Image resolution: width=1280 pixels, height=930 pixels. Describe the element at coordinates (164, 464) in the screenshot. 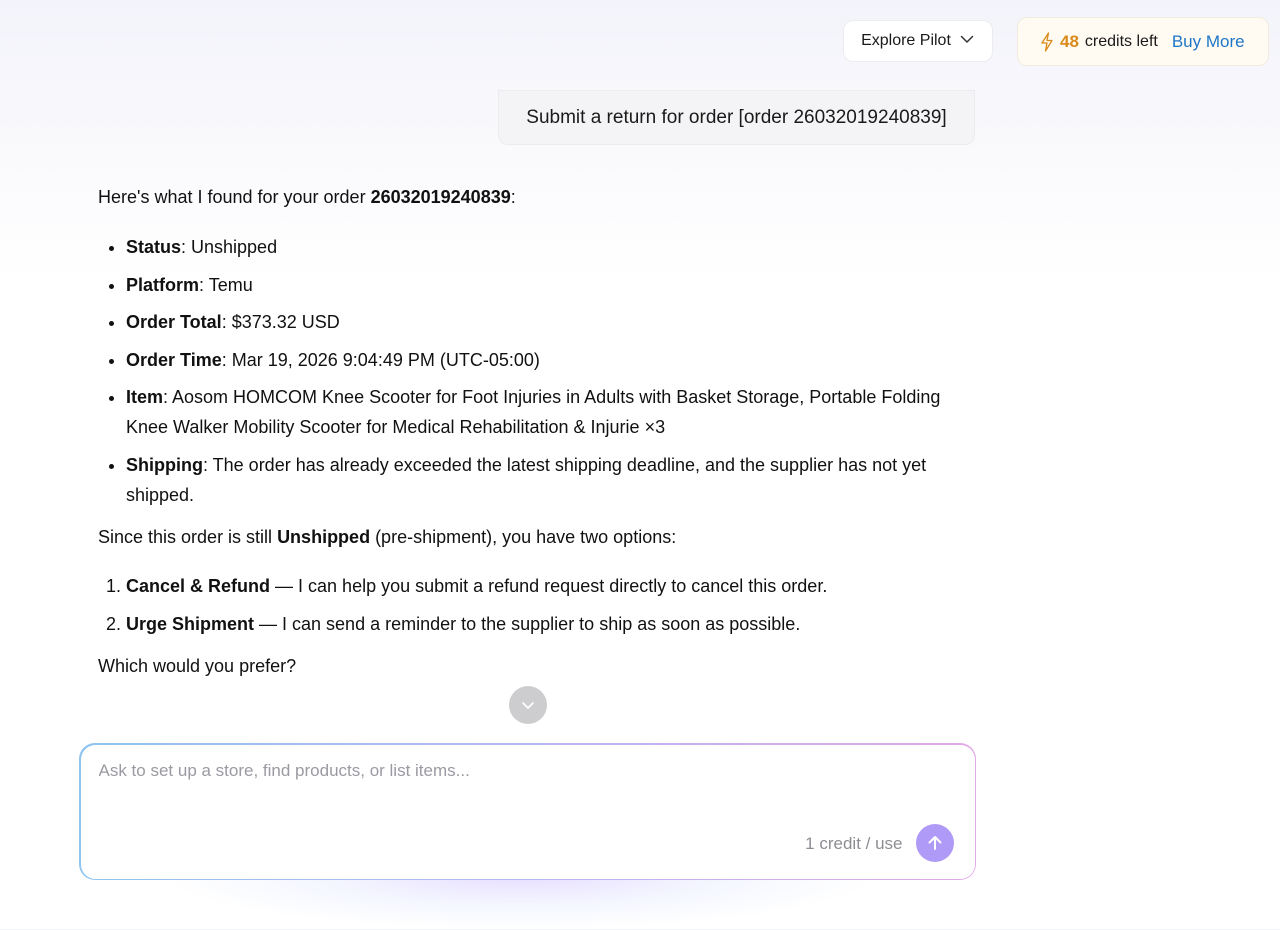

I see `detail-label: Shipping` at that location.